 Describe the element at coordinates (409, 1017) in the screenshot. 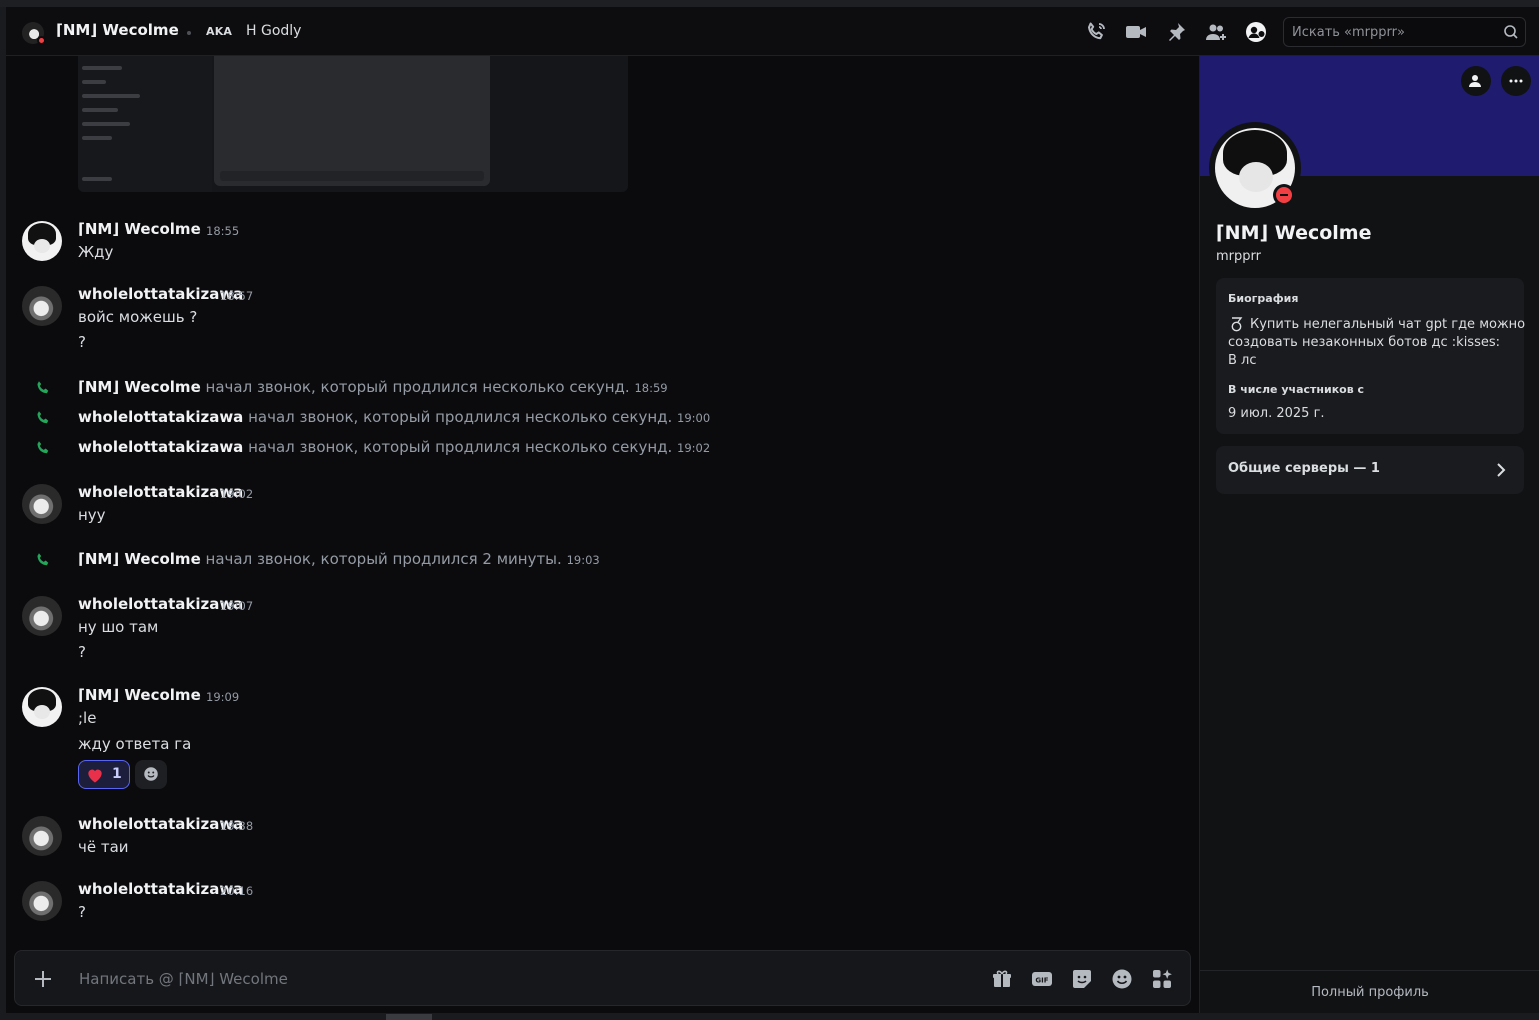

I see `horizontal-scrollbar` at that location.